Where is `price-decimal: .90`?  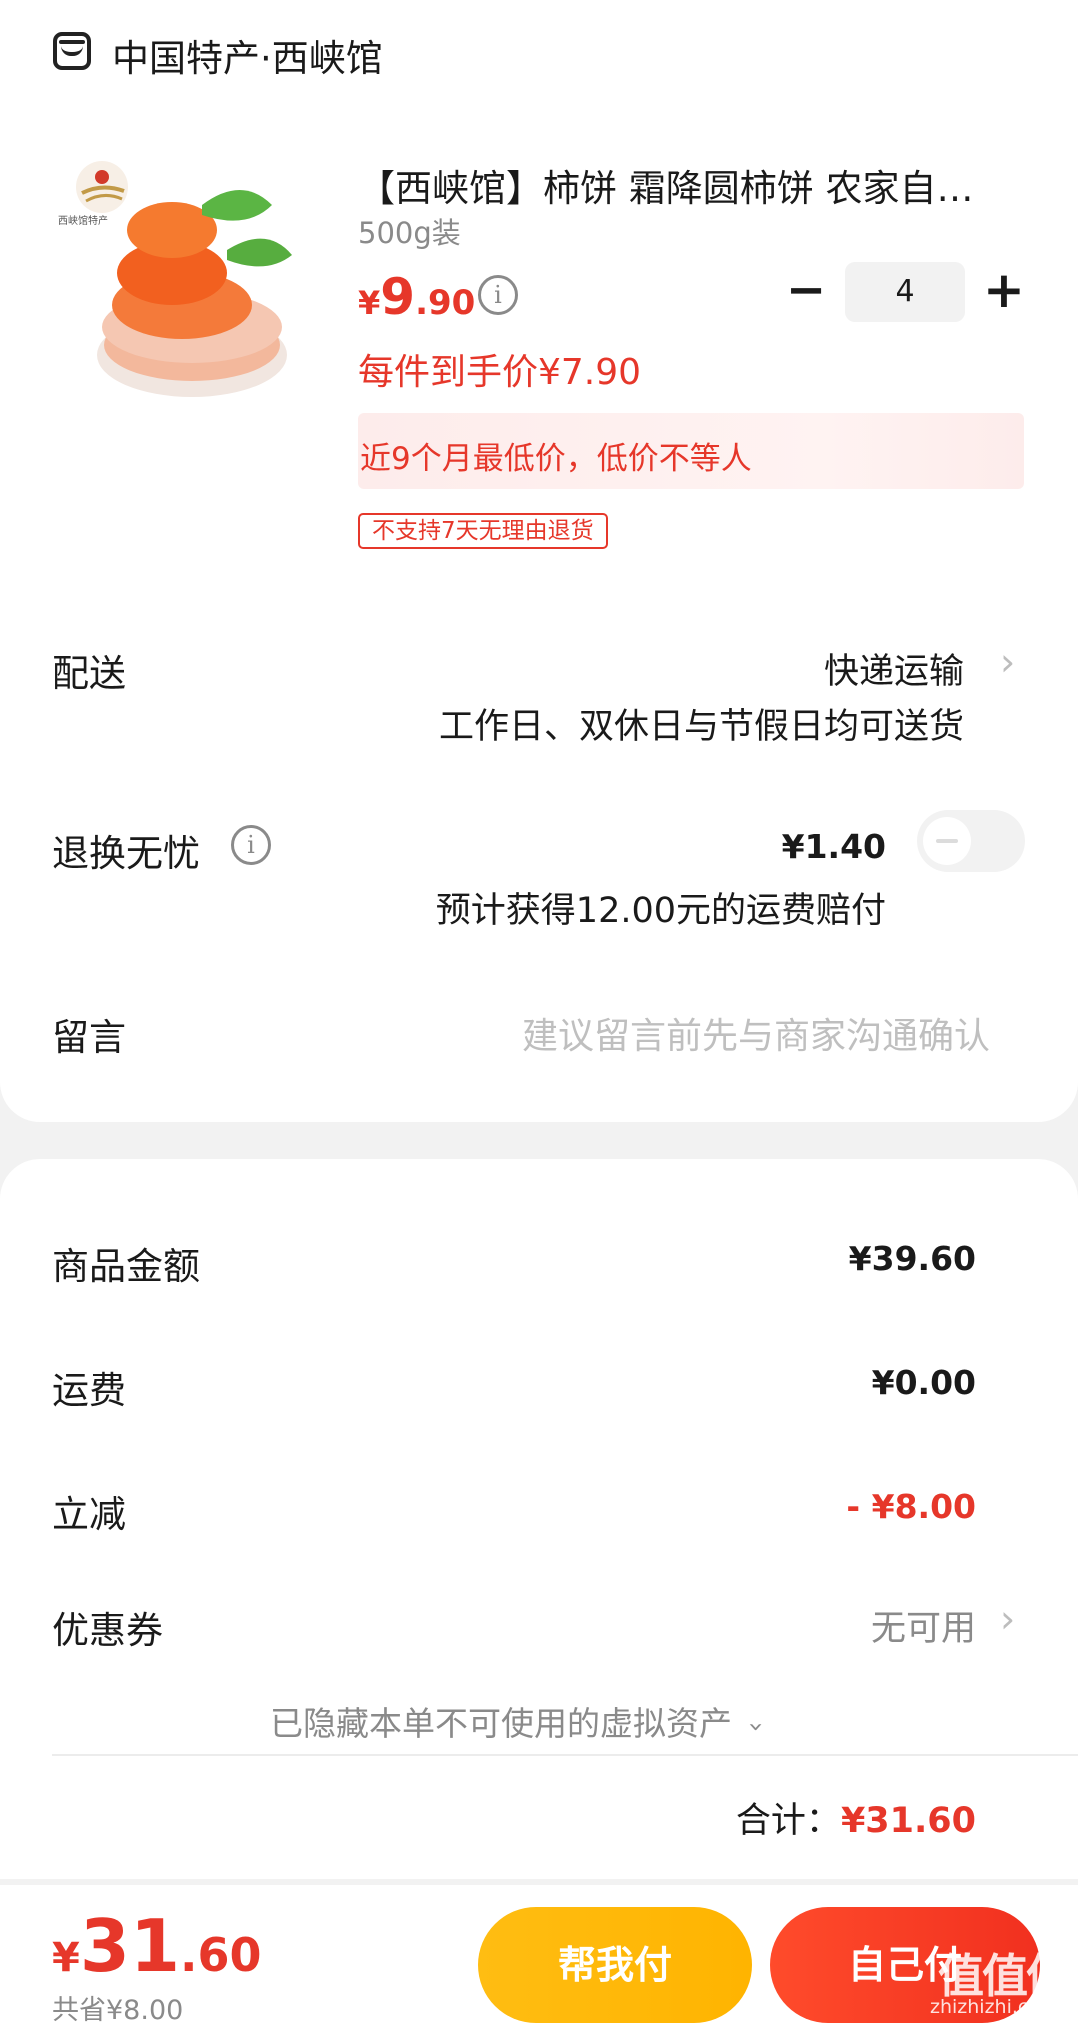 price-decimal: .90 is located at coordinates (445, 303).